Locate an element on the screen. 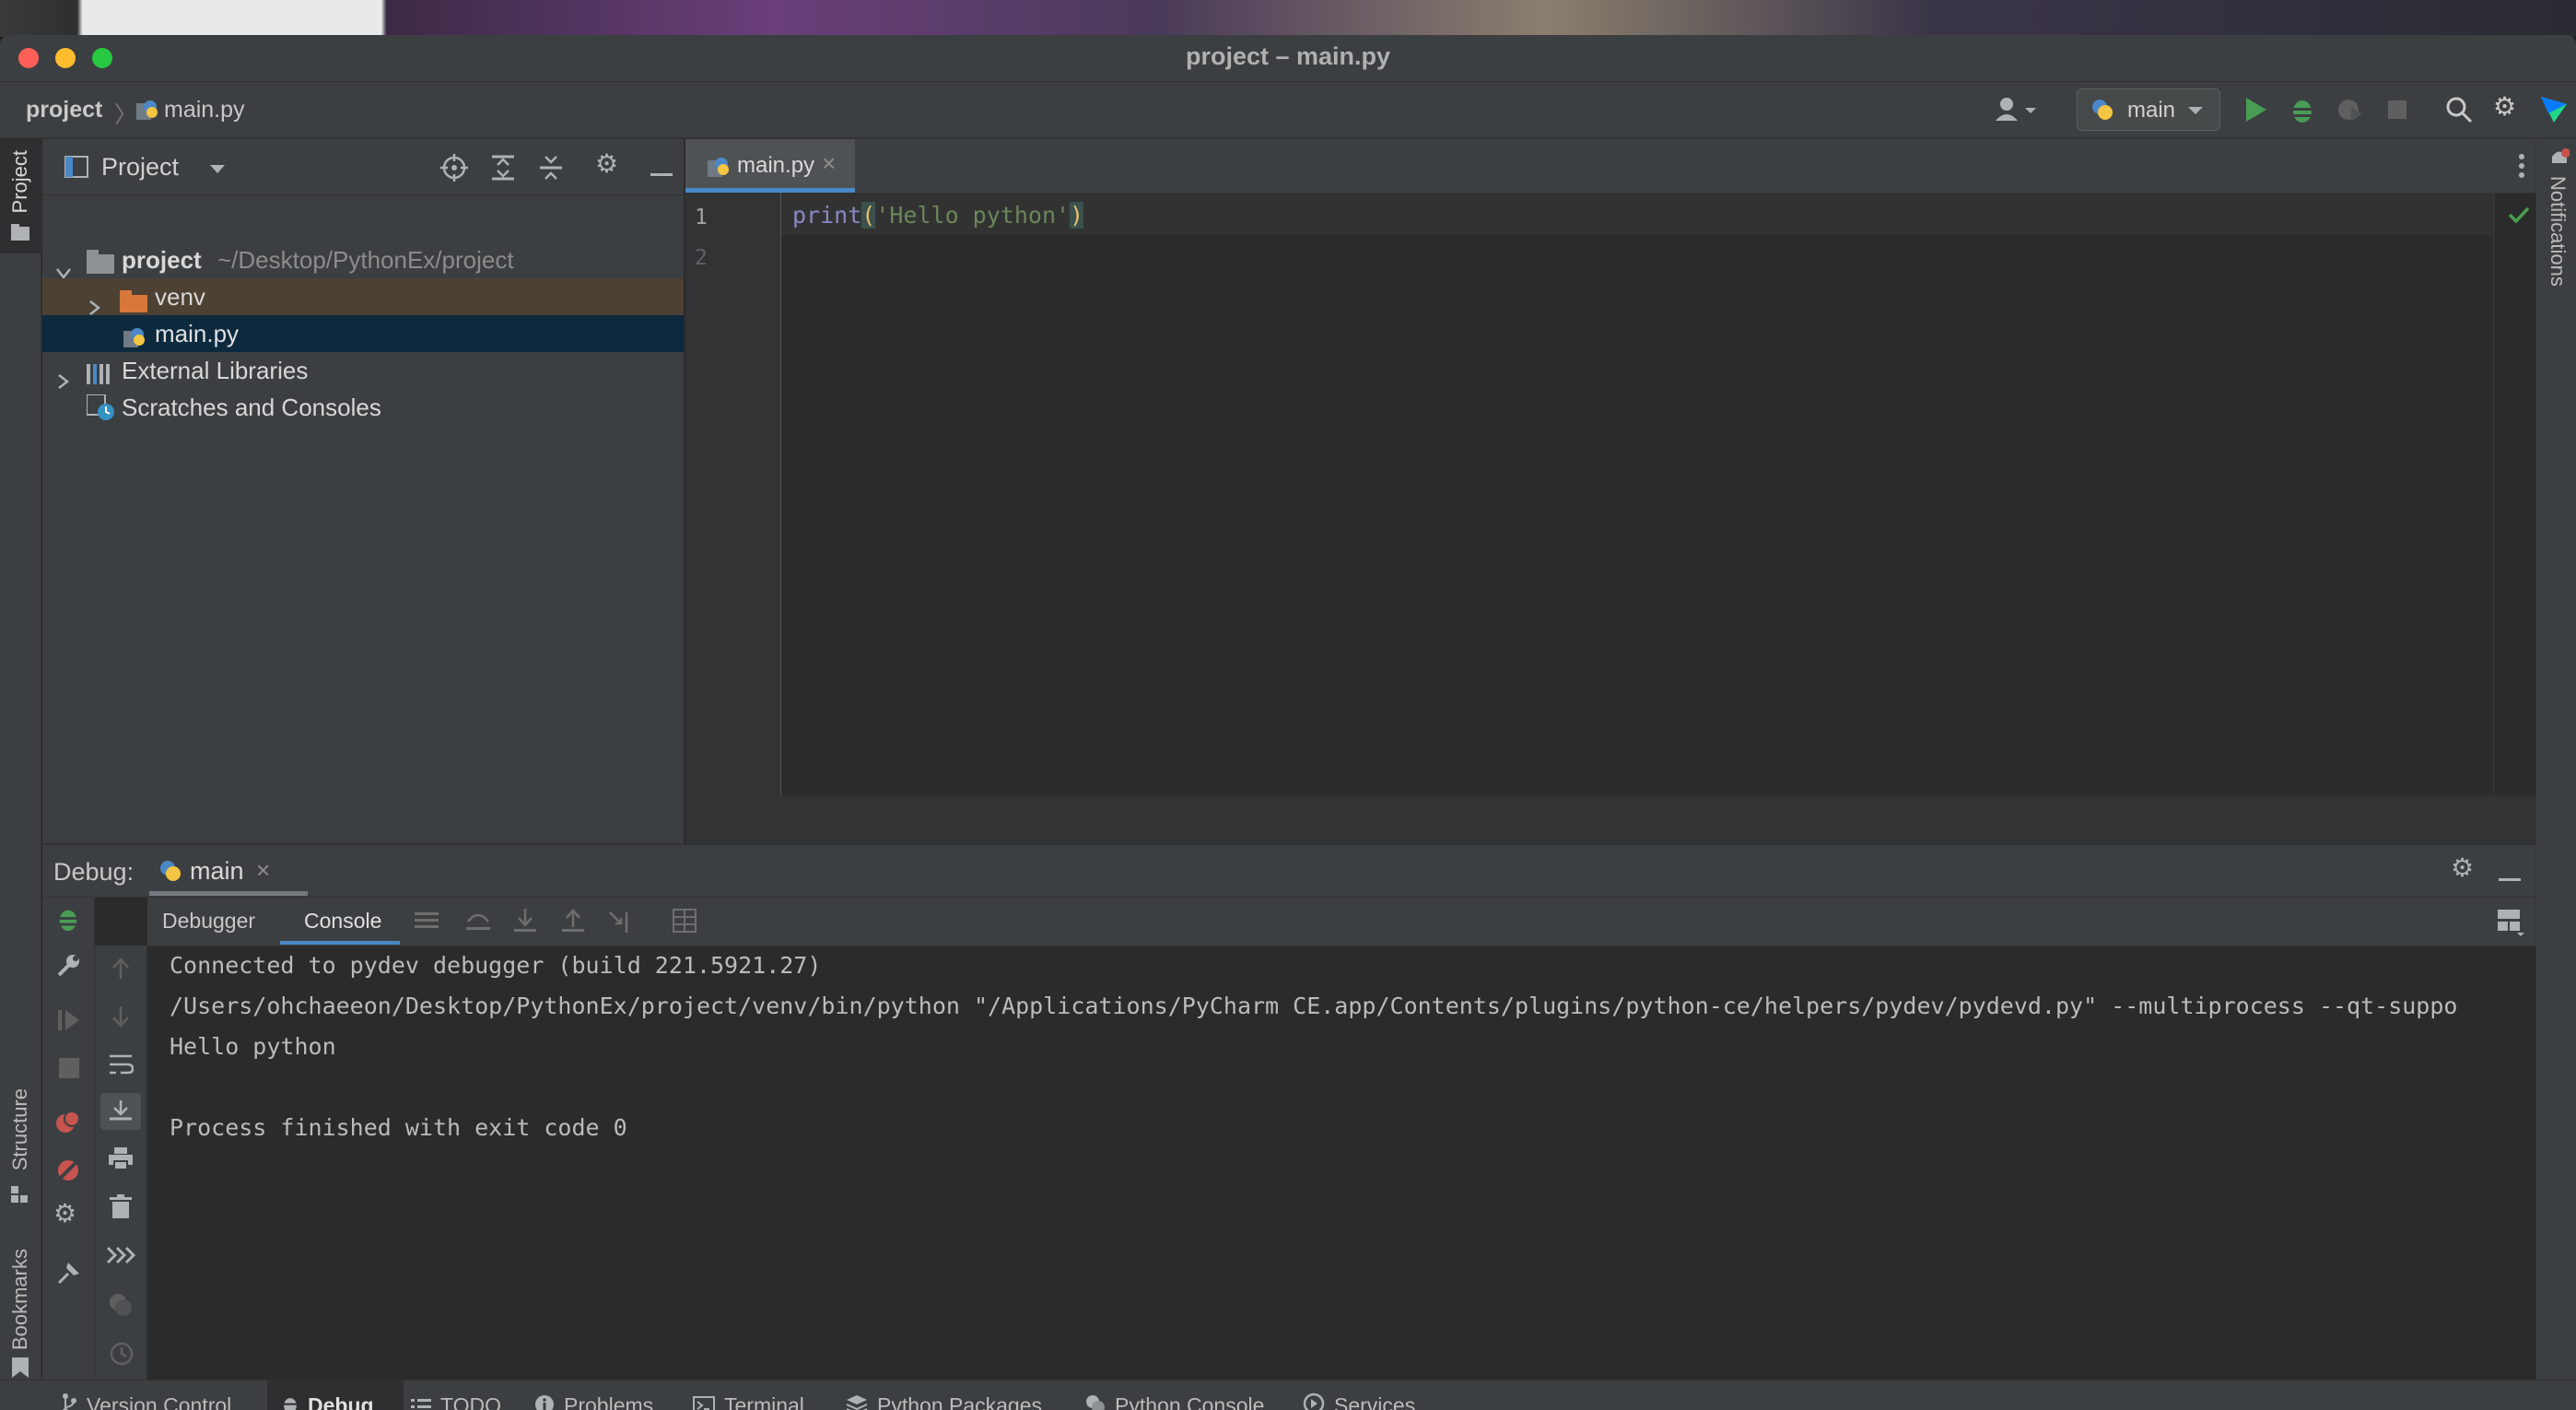 This screenshot has height=1410, width=2576. collapse-all-icon is located at coordinates (551, 170).